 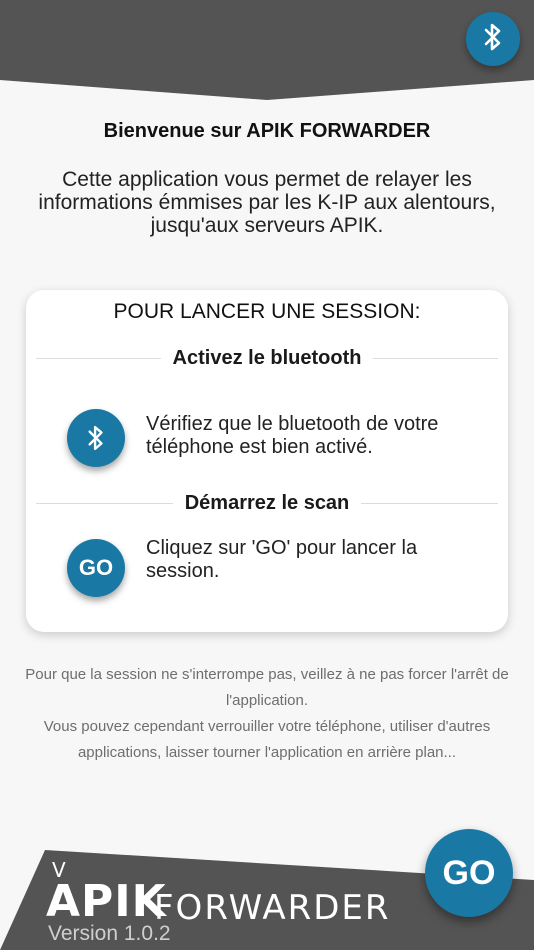 I want to click on version-label: Version 1.0.2, so click(x=109, y=933).